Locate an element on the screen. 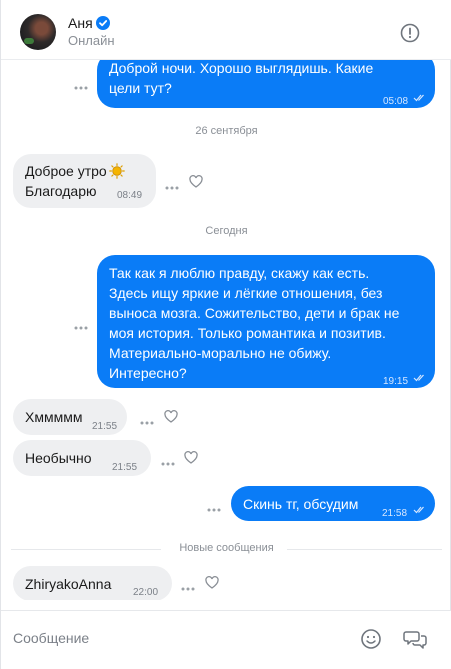 This screenshot has width=451, height=669. new-messages-divider: Новые сообщения is located at coordinates (226, 549).